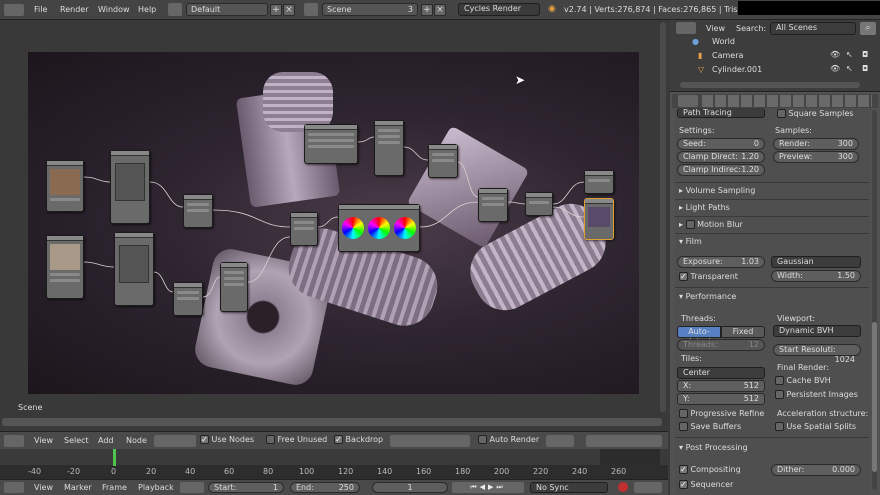  I want to click on save-buffers-toggle: Save Buffers, so click(710, 426).